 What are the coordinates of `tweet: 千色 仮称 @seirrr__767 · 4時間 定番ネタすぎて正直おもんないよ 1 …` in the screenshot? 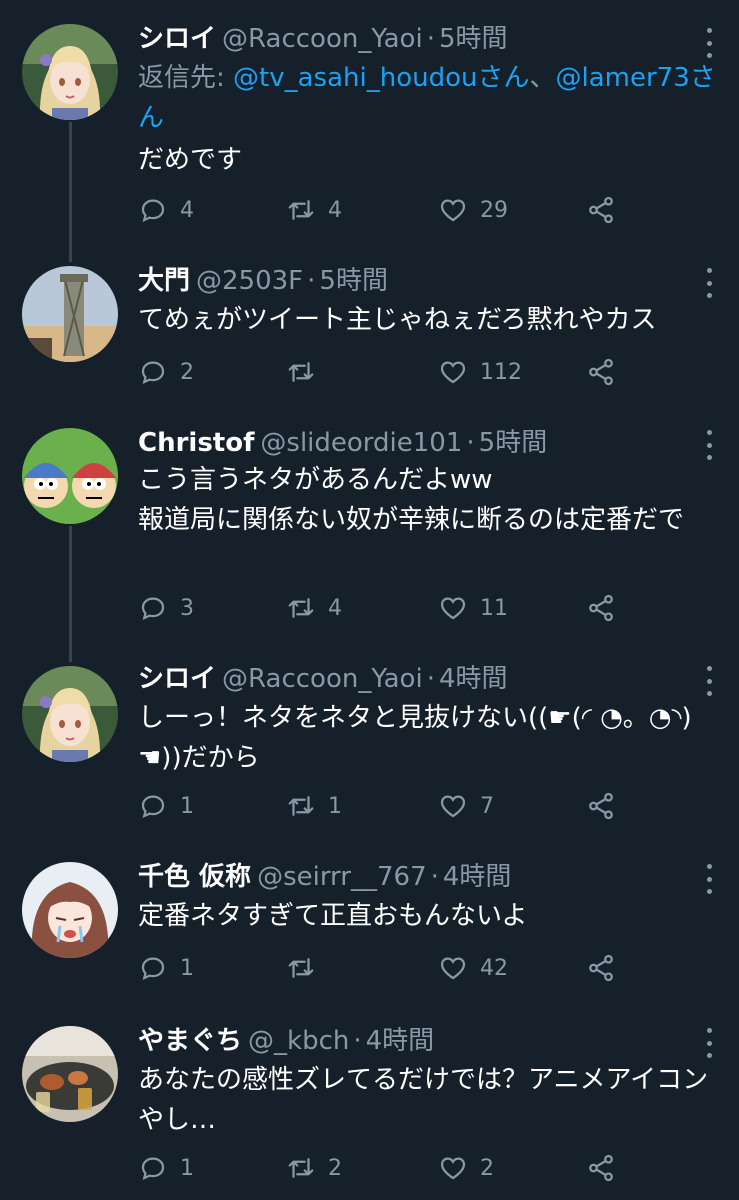 It's located at (369, 933).